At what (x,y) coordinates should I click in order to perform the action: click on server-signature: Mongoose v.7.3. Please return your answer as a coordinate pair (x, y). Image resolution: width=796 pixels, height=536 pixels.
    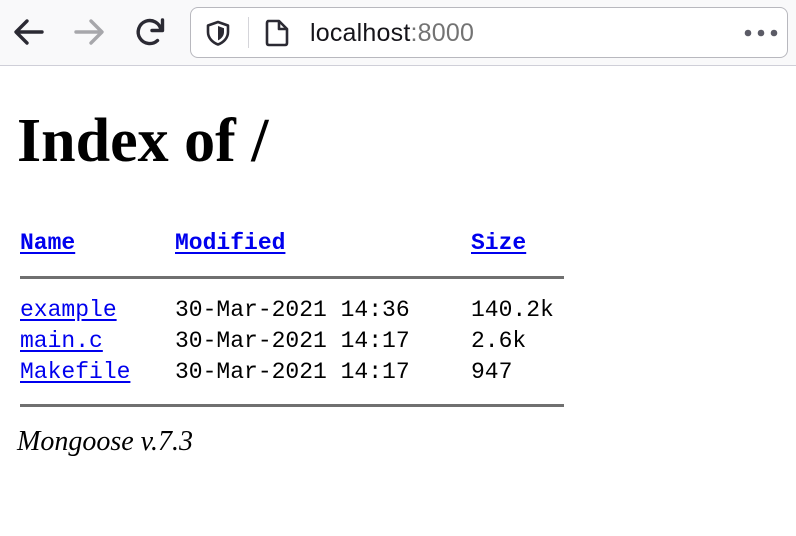
    Looking at the image, I should click on (105, 441).